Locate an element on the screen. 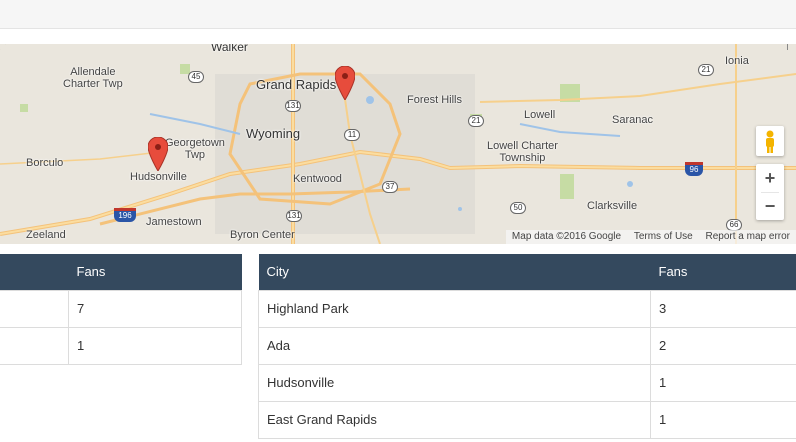 This screenshot has height=442, width=796. map-label-allendale: Allendale Charter Twp is located at coordinates (93, 78).